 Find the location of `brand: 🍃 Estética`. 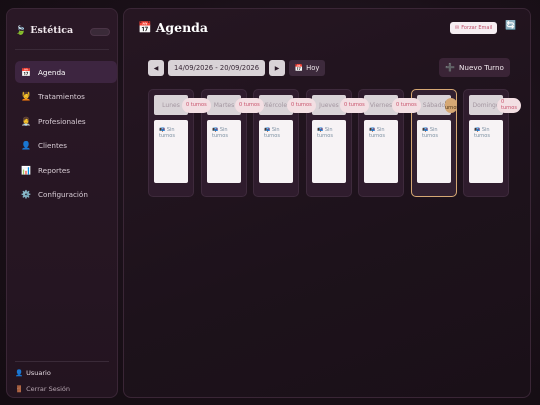

brand: 🍃 Estética is located at coordinates (44, 30).